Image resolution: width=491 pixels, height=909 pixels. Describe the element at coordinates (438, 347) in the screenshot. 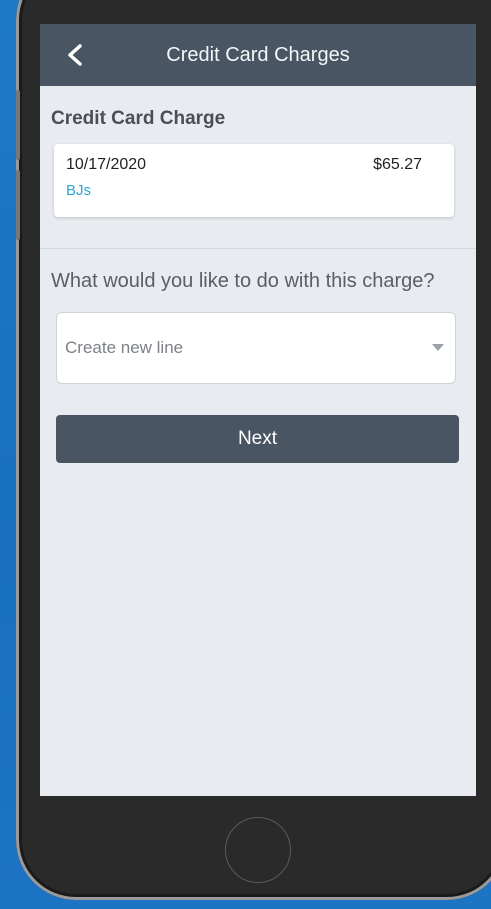

I see `caret-down-icon` at that location.